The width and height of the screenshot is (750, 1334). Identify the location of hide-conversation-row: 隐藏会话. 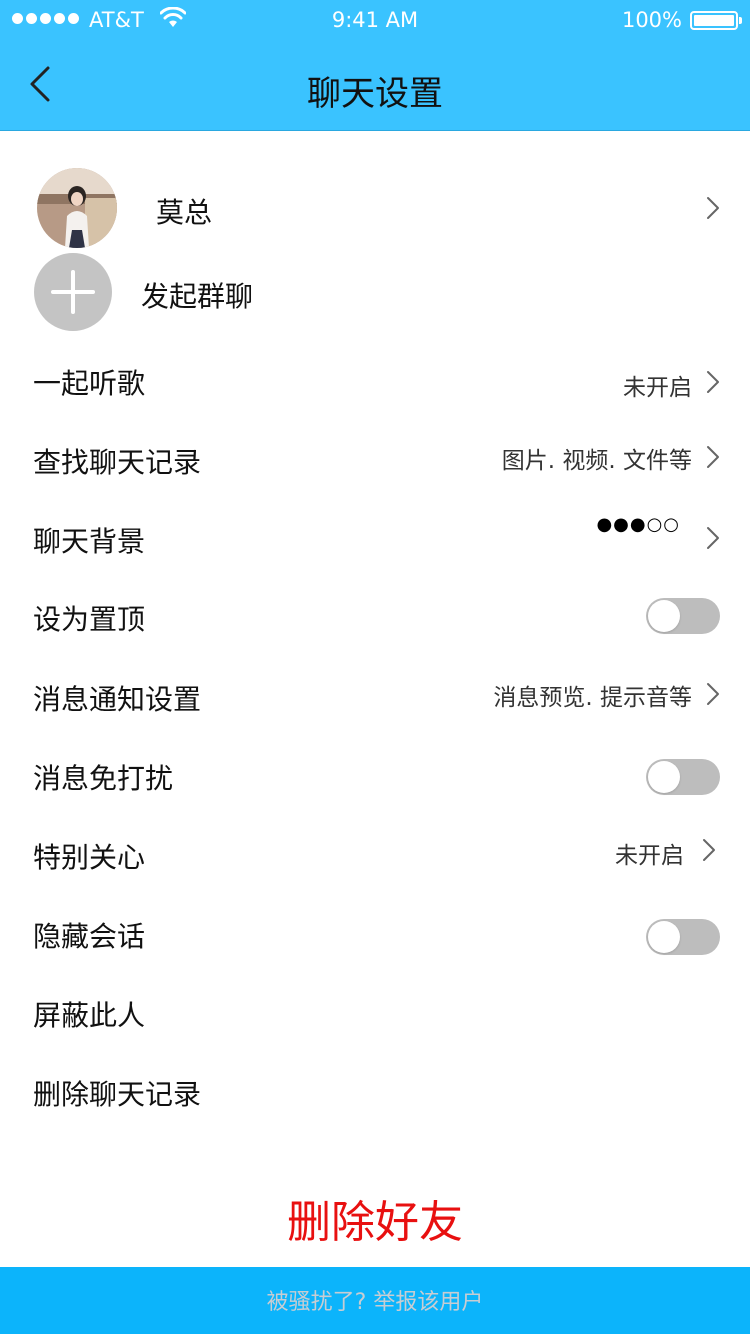
(375, 954).